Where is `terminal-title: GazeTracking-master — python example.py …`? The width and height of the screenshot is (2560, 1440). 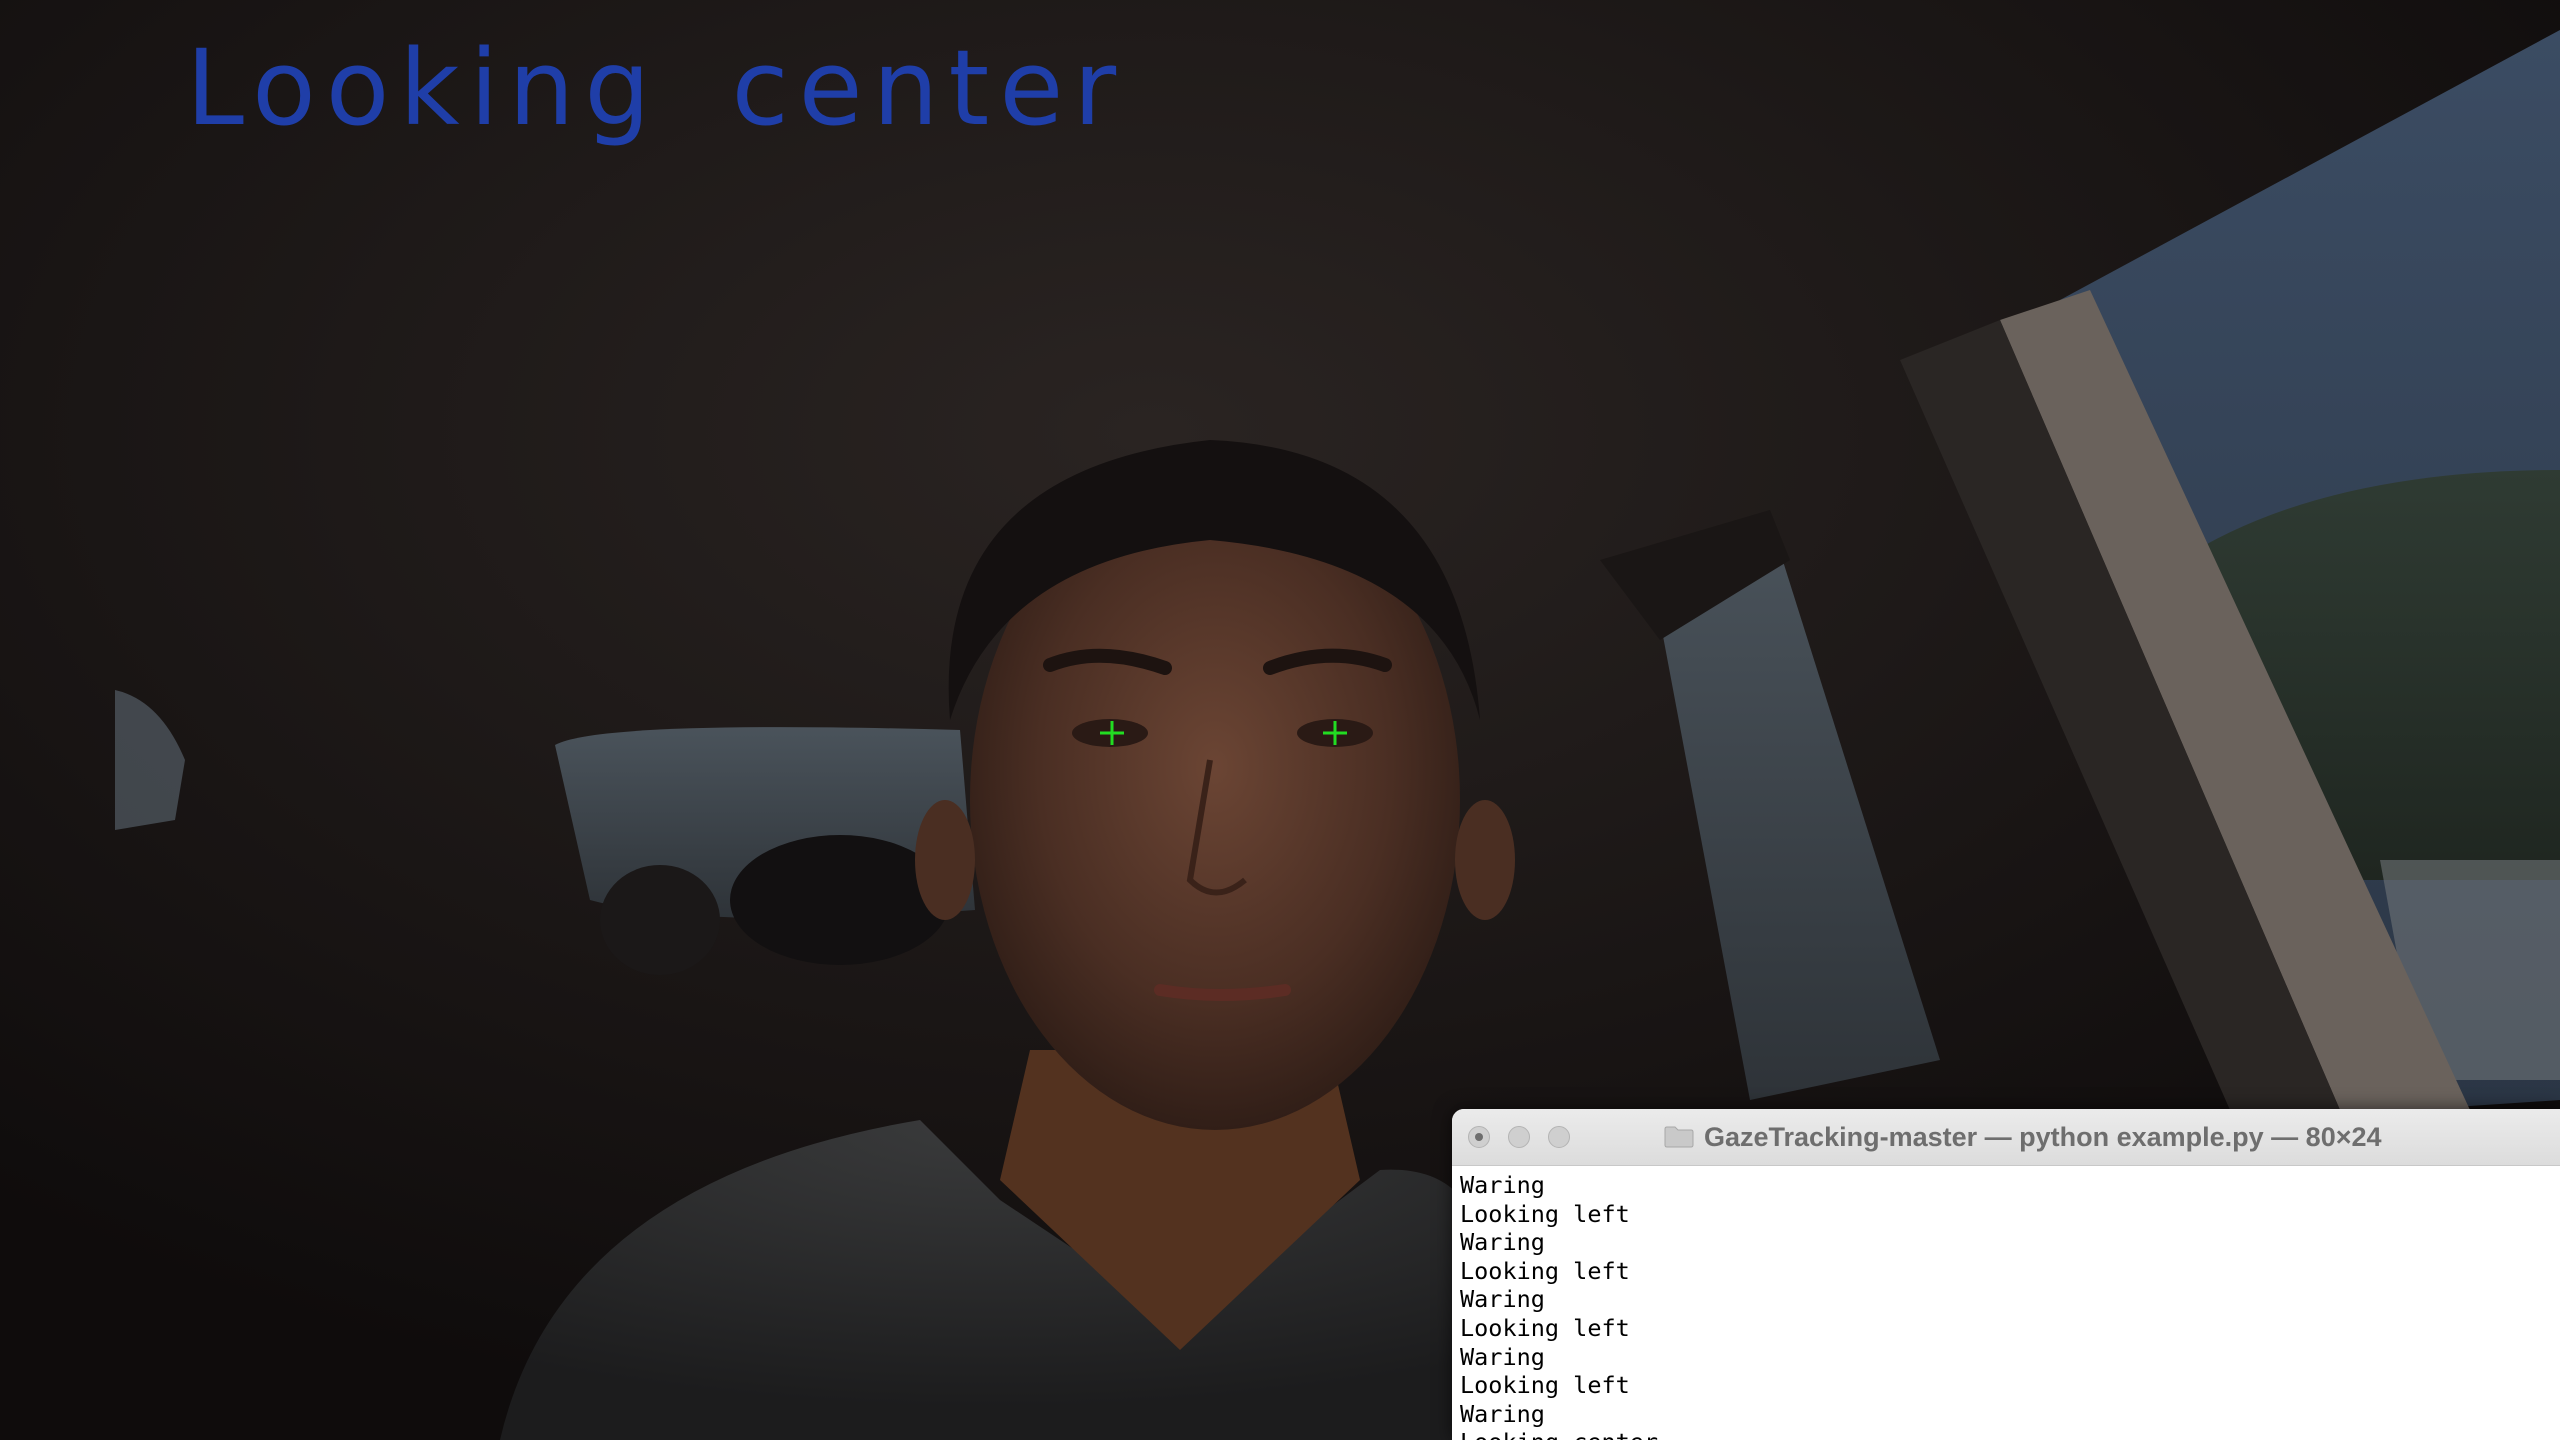
terminal-title: GazeTracking-master — python example.py … is located at coordinates (2043, 1137).